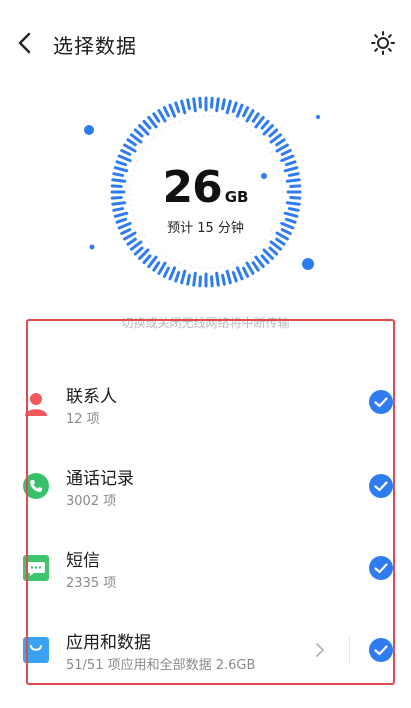 The height and width of the screenshot is (708, 411). I want to click on back-arrow-icon, so click(24, 43).